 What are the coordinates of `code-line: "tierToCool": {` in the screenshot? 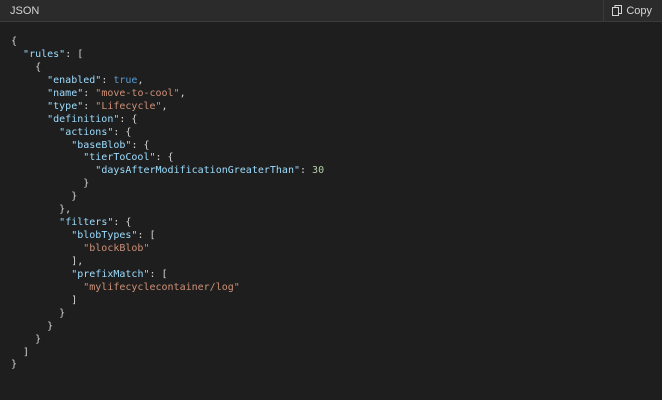 It's located at (336, 158).